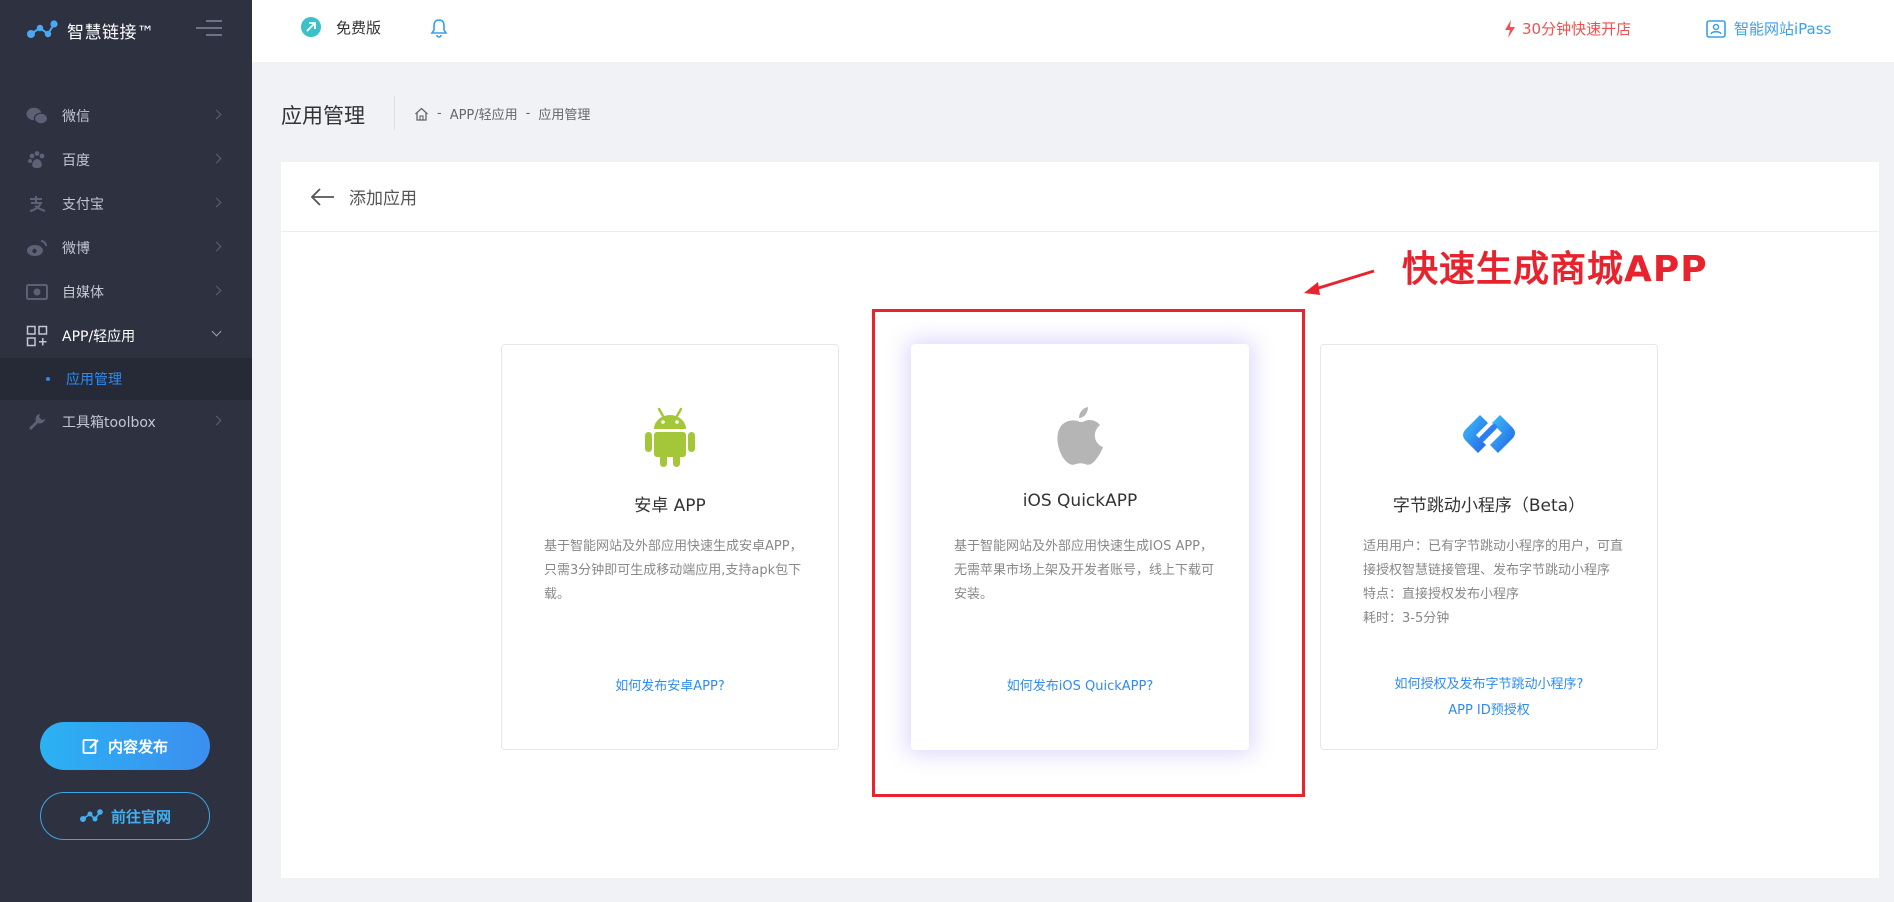 The image size is (1894, 902). What do you see at coordinates (1441, 594) in the screenshot?
I see `desc-line: 特点：直接授权发布小程序` at bounding box center [1441, 594].